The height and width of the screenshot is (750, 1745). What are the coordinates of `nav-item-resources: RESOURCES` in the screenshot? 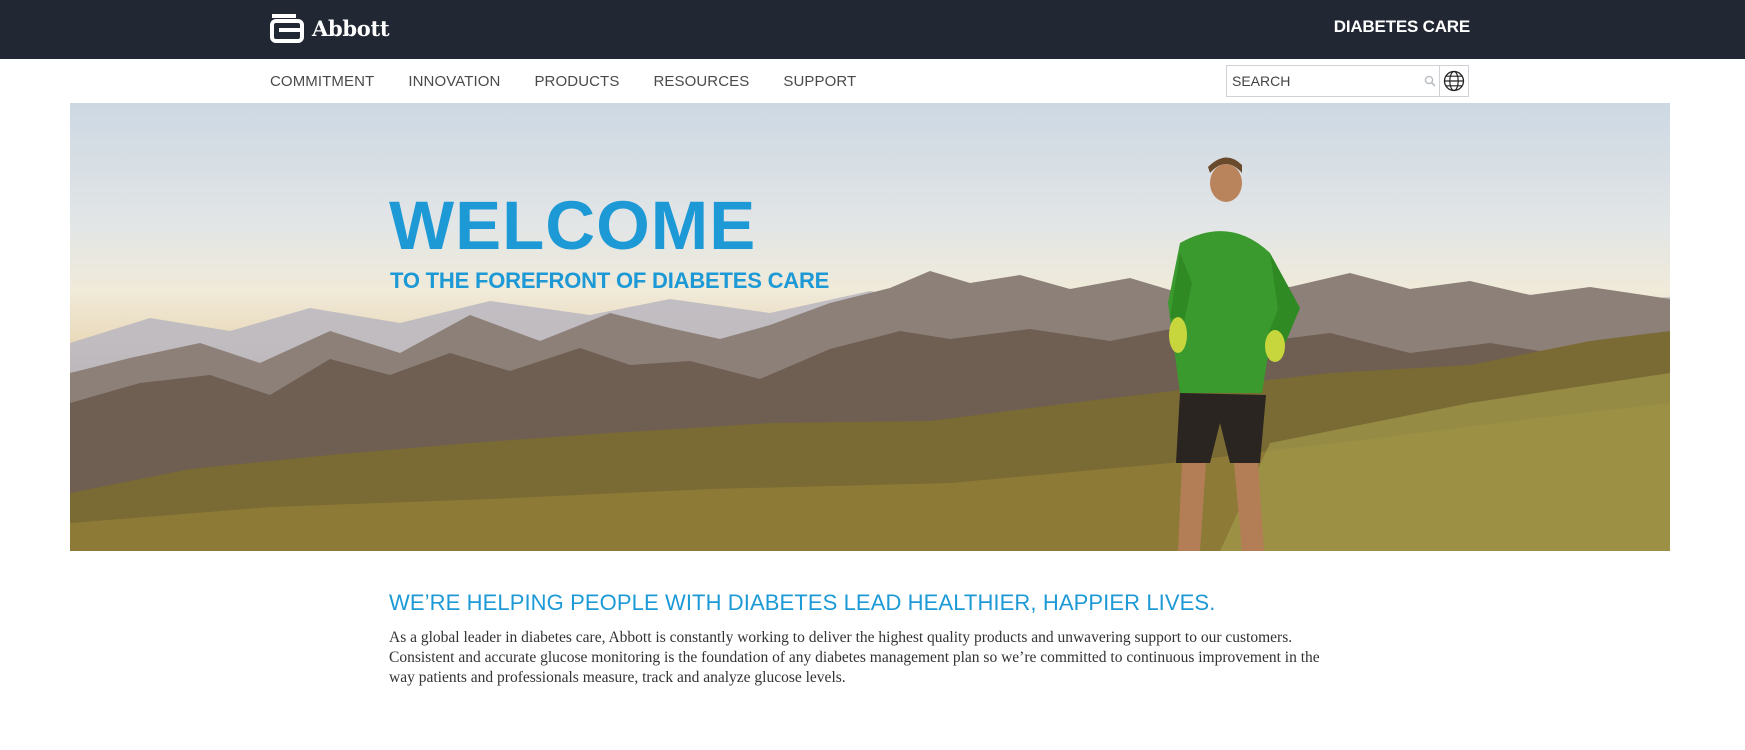 It's located at (701, 81).